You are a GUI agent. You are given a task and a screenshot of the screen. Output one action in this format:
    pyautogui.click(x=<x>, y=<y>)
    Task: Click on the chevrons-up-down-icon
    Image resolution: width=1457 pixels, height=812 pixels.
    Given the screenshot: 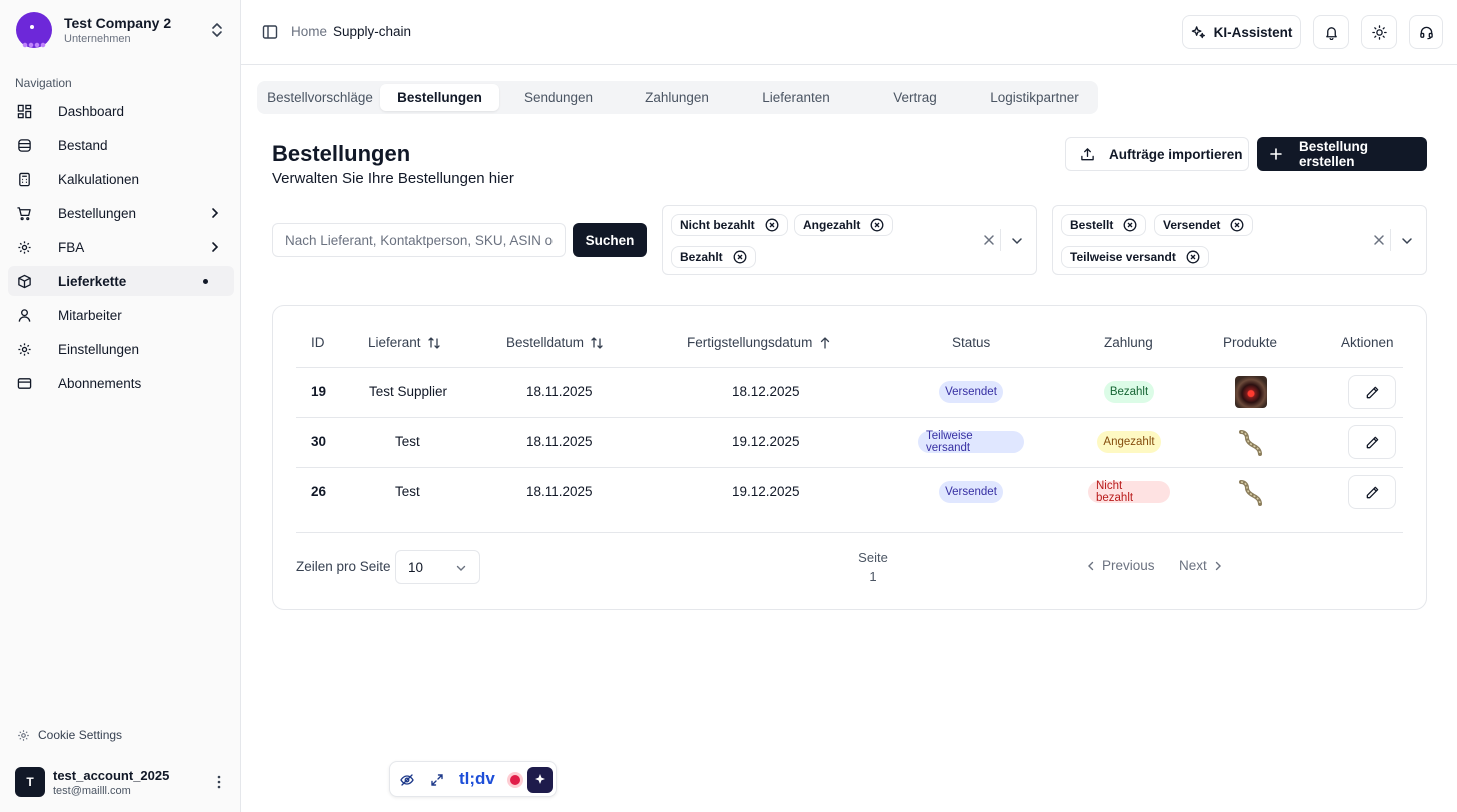 What is the action you would take?
    pyautogui.click(x=217, y=30)
    